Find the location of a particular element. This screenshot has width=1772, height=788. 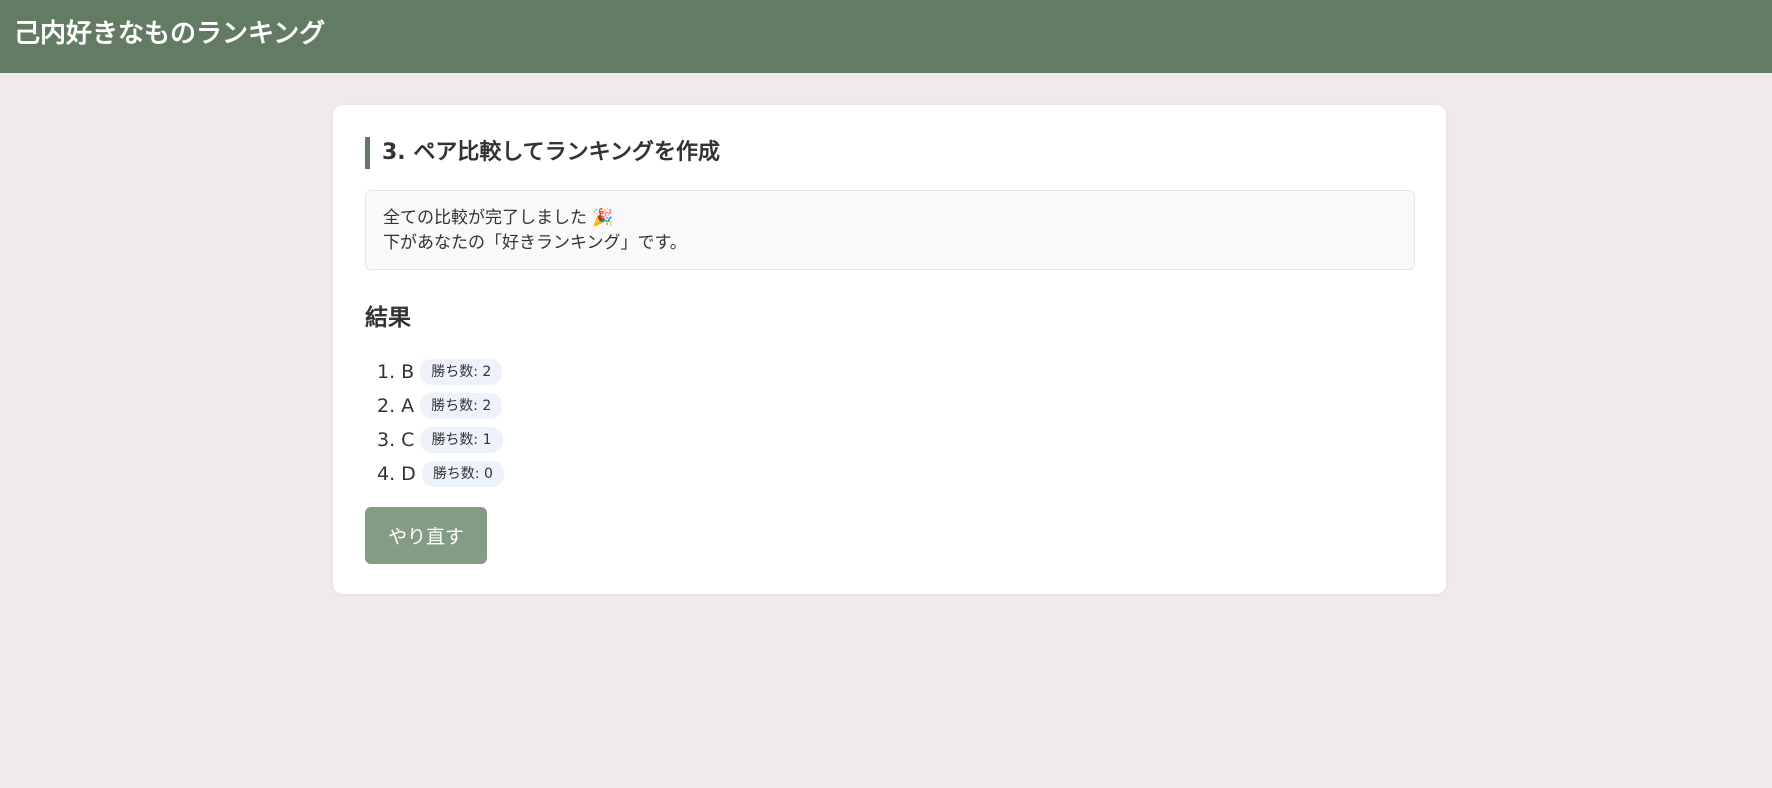

ranking-item: 2. A 勝ち数: 2 is located at coordinates (440, 406).